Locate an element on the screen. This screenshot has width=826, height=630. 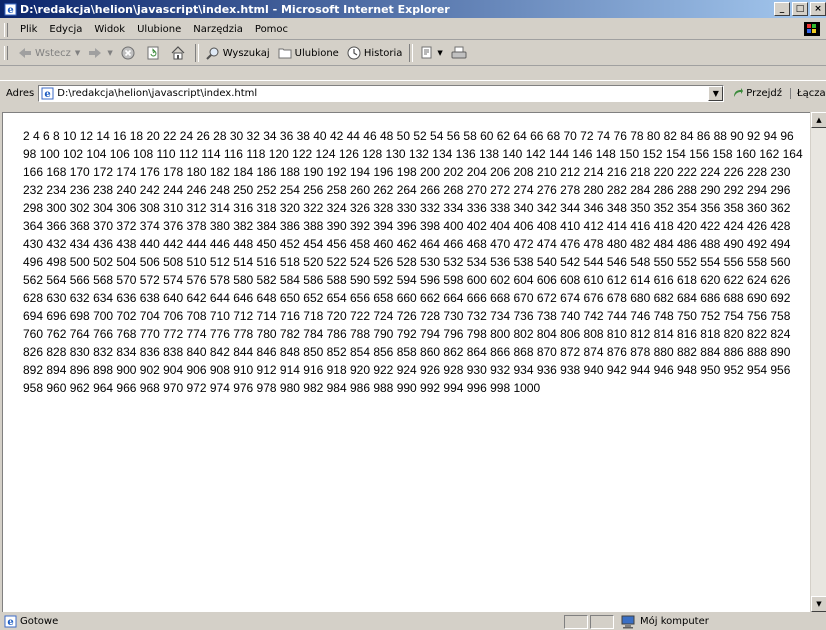
windows-logo-icon is located at coordinates (812, 29).